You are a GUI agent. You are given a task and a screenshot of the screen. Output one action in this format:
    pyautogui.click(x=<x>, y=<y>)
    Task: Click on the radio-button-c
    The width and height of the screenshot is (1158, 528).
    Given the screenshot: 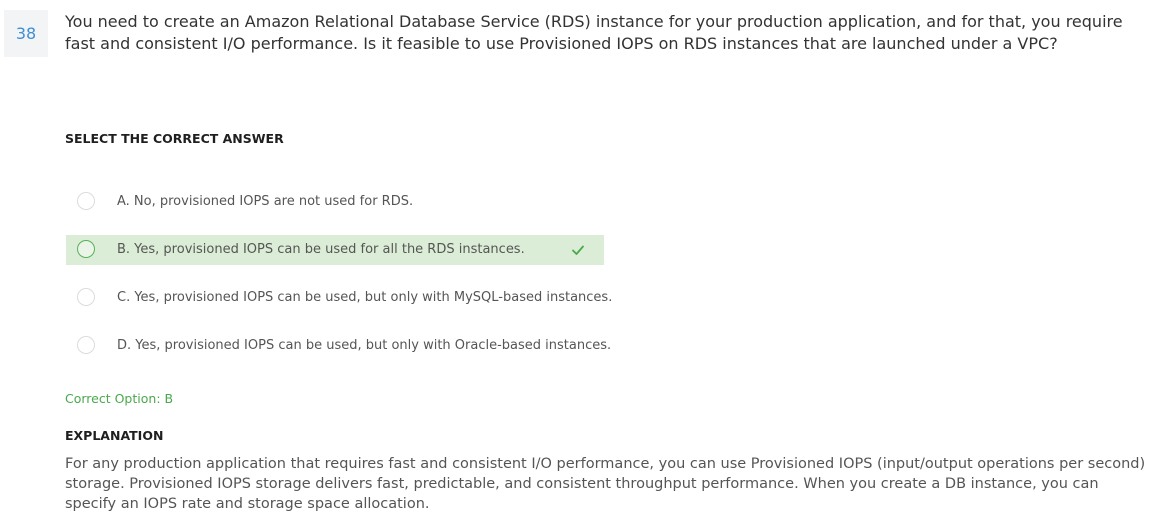 What is the action you would take?
    pyautogui.click(x=86, y=297)
    